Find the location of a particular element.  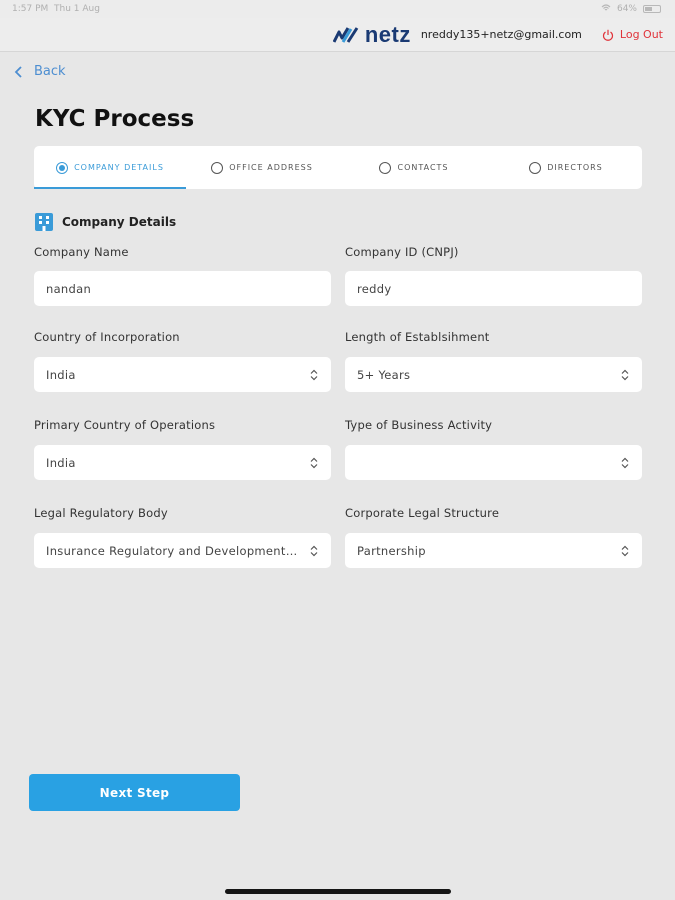

app-header: netz nreddy135+netz@gmail.com Log Out is located at coordinates (337, 35).